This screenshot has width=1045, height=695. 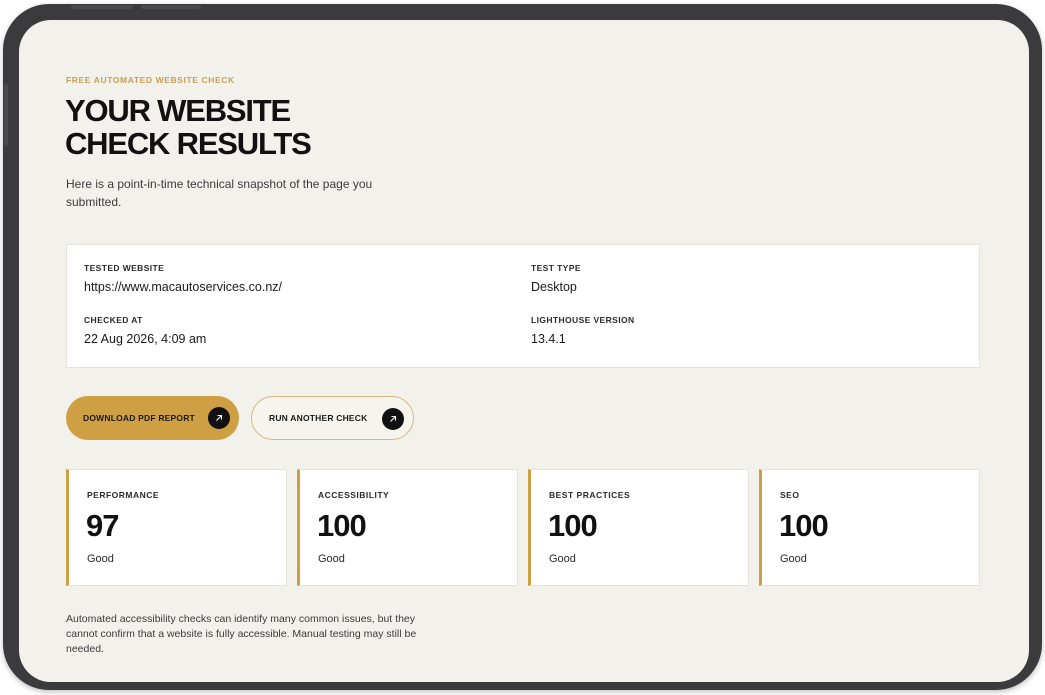 I want to click on score-card-best-practices: BEST PRACTICES 100 Good, so click(x=638, y=527).